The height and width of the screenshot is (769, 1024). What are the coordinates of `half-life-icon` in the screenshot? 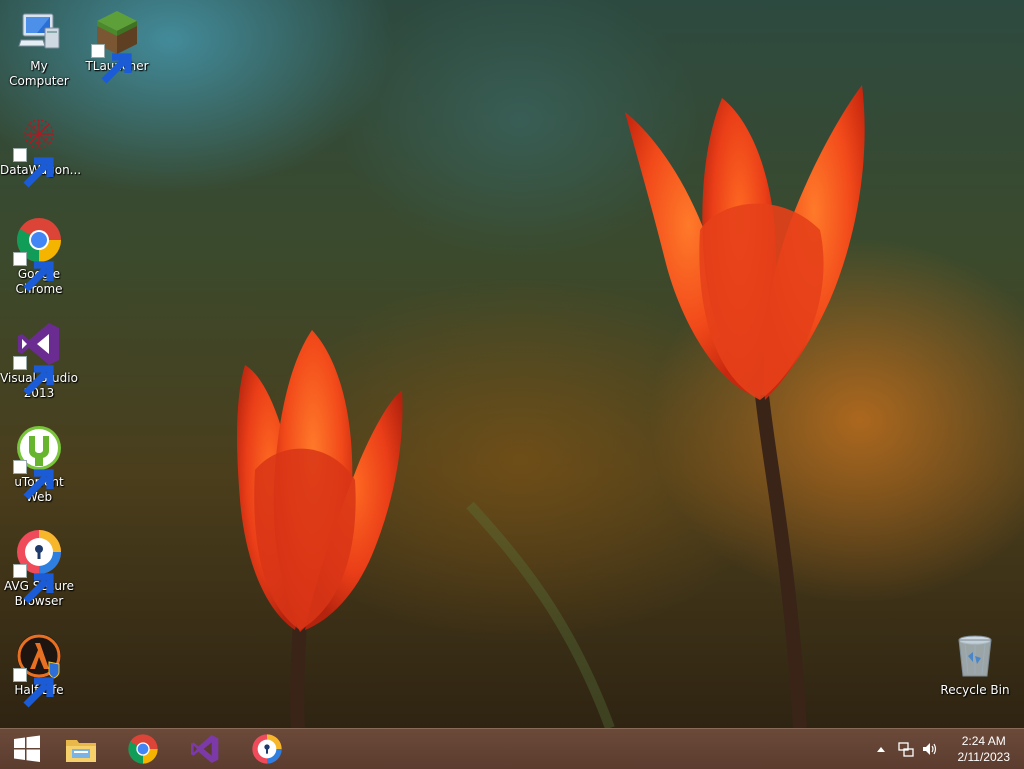 It's located at (38, 670).